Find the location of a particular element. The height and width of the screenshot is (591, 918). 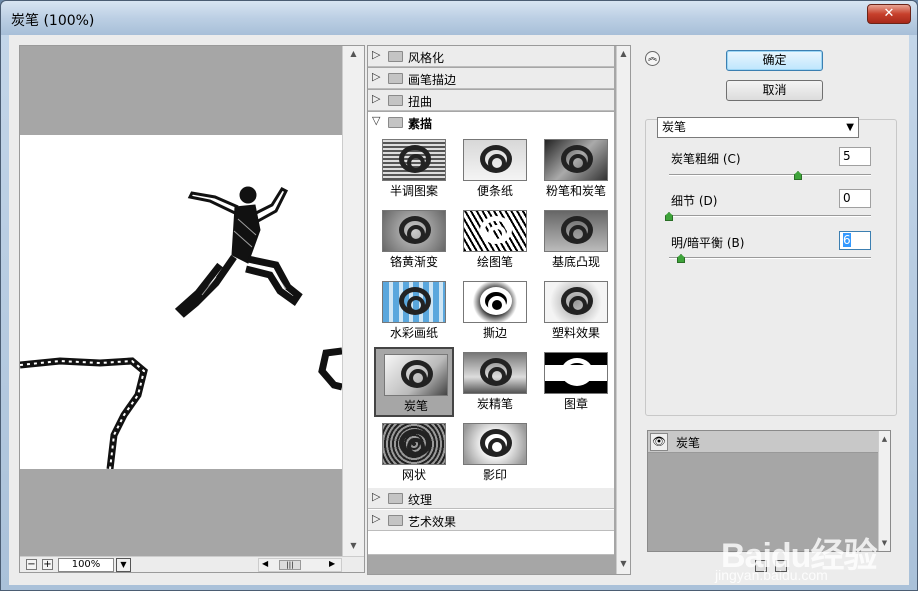

collapse-gallery-button: ︽ is located at coordinates (652, 58).